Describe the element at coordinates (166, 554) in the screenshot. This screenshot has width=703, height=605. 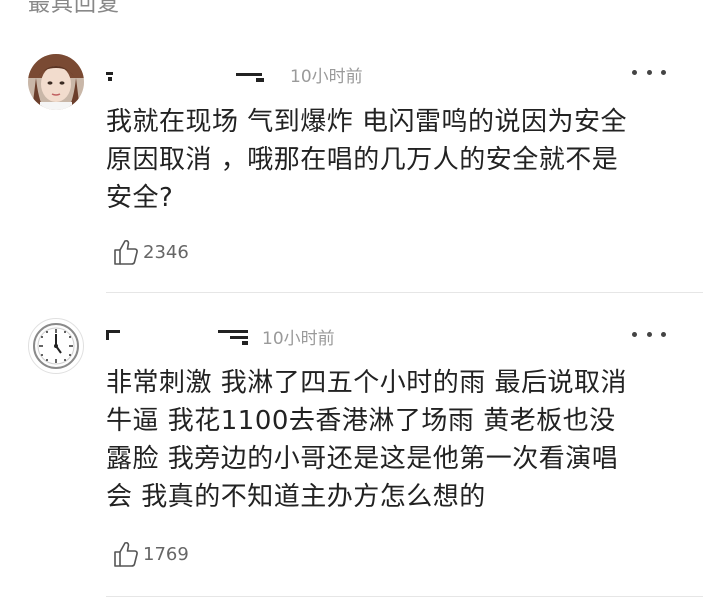
I see `like-count: 1769` at that location.